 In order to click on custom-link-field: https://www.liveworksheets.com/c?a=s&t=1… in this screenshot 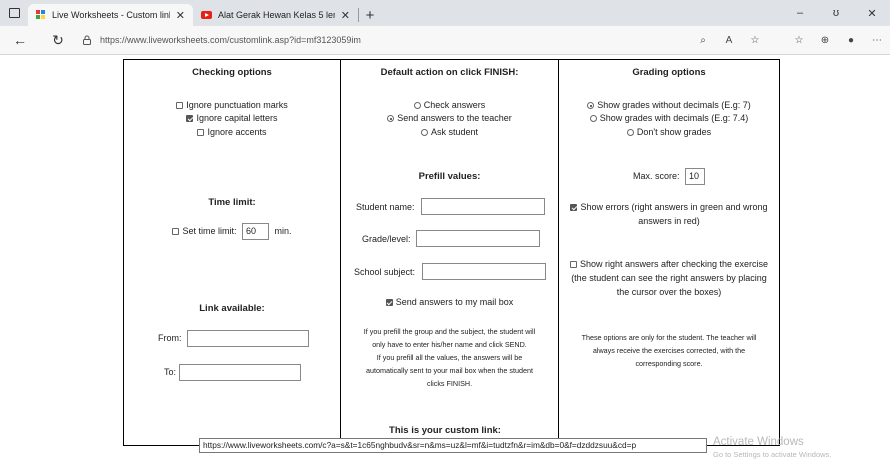, I will do `click(453, 445)`.